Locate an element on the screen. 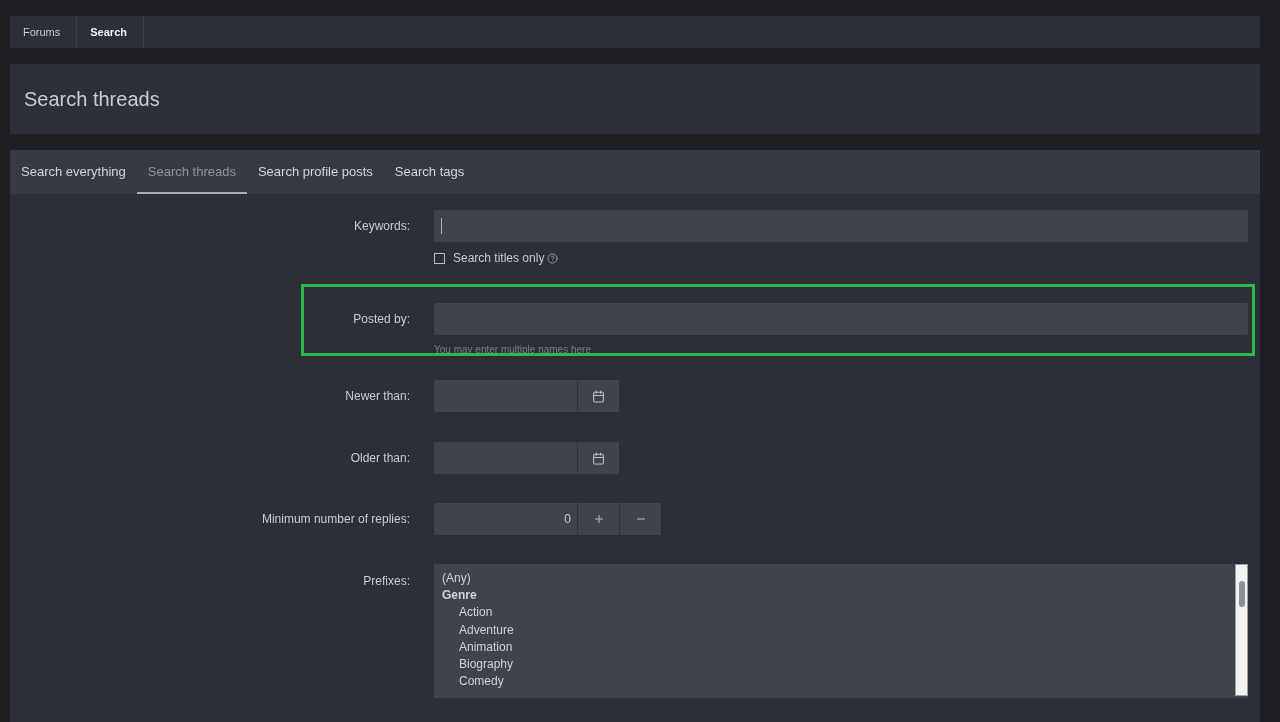 Image resolution: width=1280 pixels, height=722 pixels. plus-icon is located at coordinates (598, 519).